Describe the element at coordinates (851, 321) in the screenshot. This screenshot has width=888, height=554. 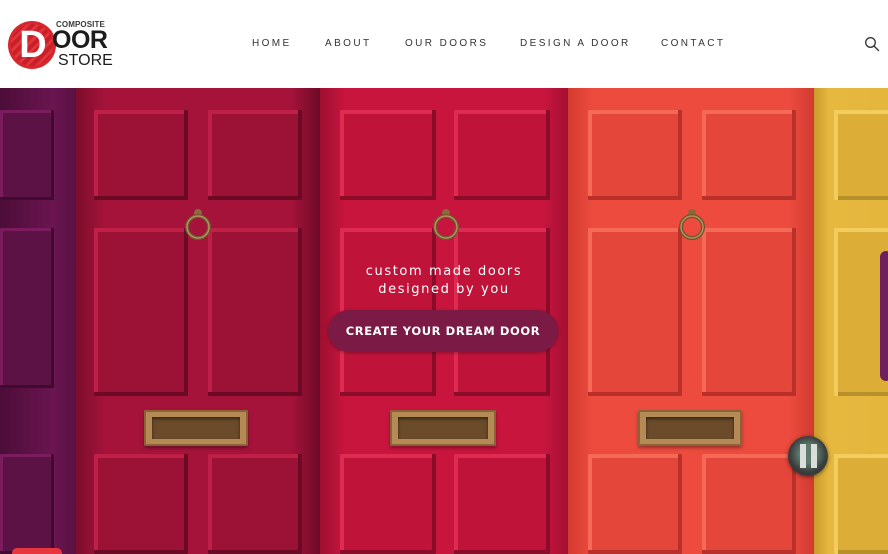
I see `yellow-door` at that location.